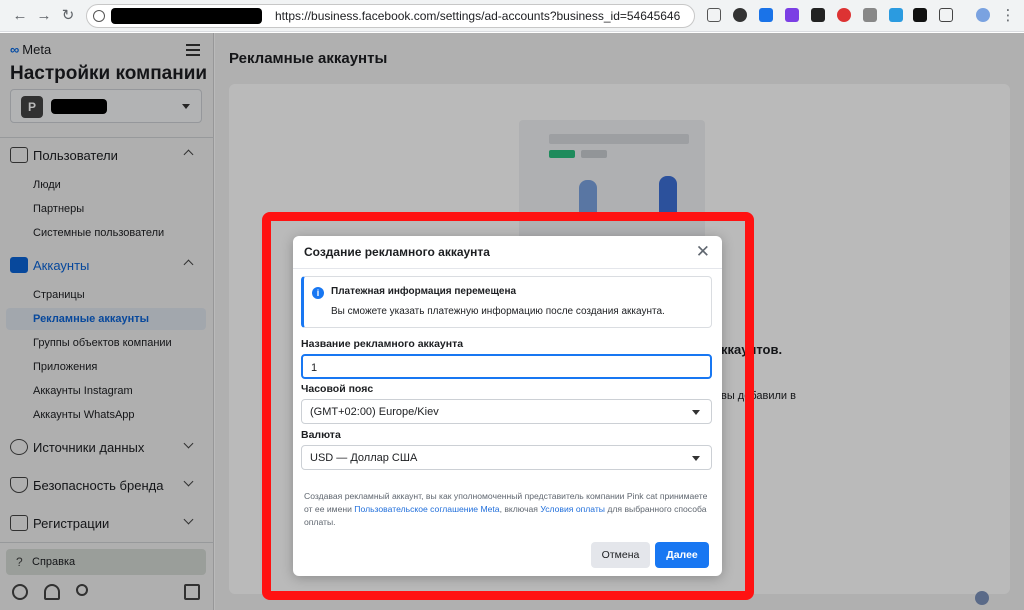 The image size is (1024, 610). What do you see at coordinates (397, 252) in the screenshot?
I see `dialog-title: Создание рекламного аккаунта` at bounding box center [397, 252].